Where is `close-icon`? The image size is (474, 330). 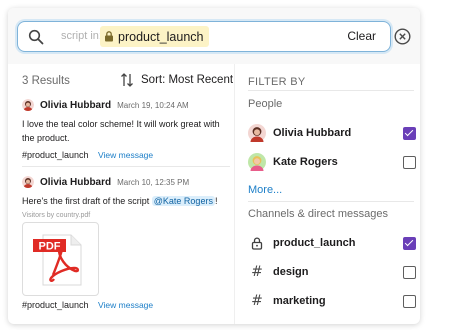
close-icon is located at coordinates (402, 36).